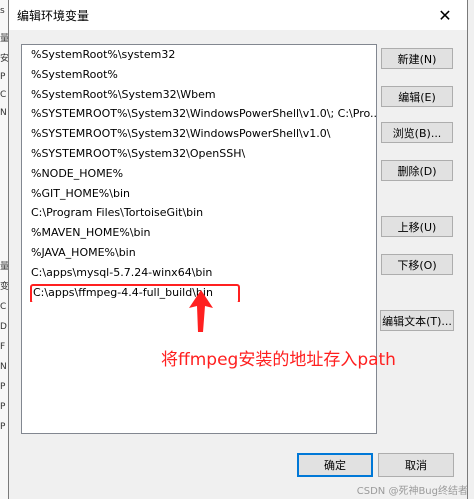 Image resolution: width=474 pixels, height=499 pixels. What do you see at coordinates (74, 74) in the screenshot?
I see `list-item-text: %SystemRoot%` at bounding box center [74, 74].